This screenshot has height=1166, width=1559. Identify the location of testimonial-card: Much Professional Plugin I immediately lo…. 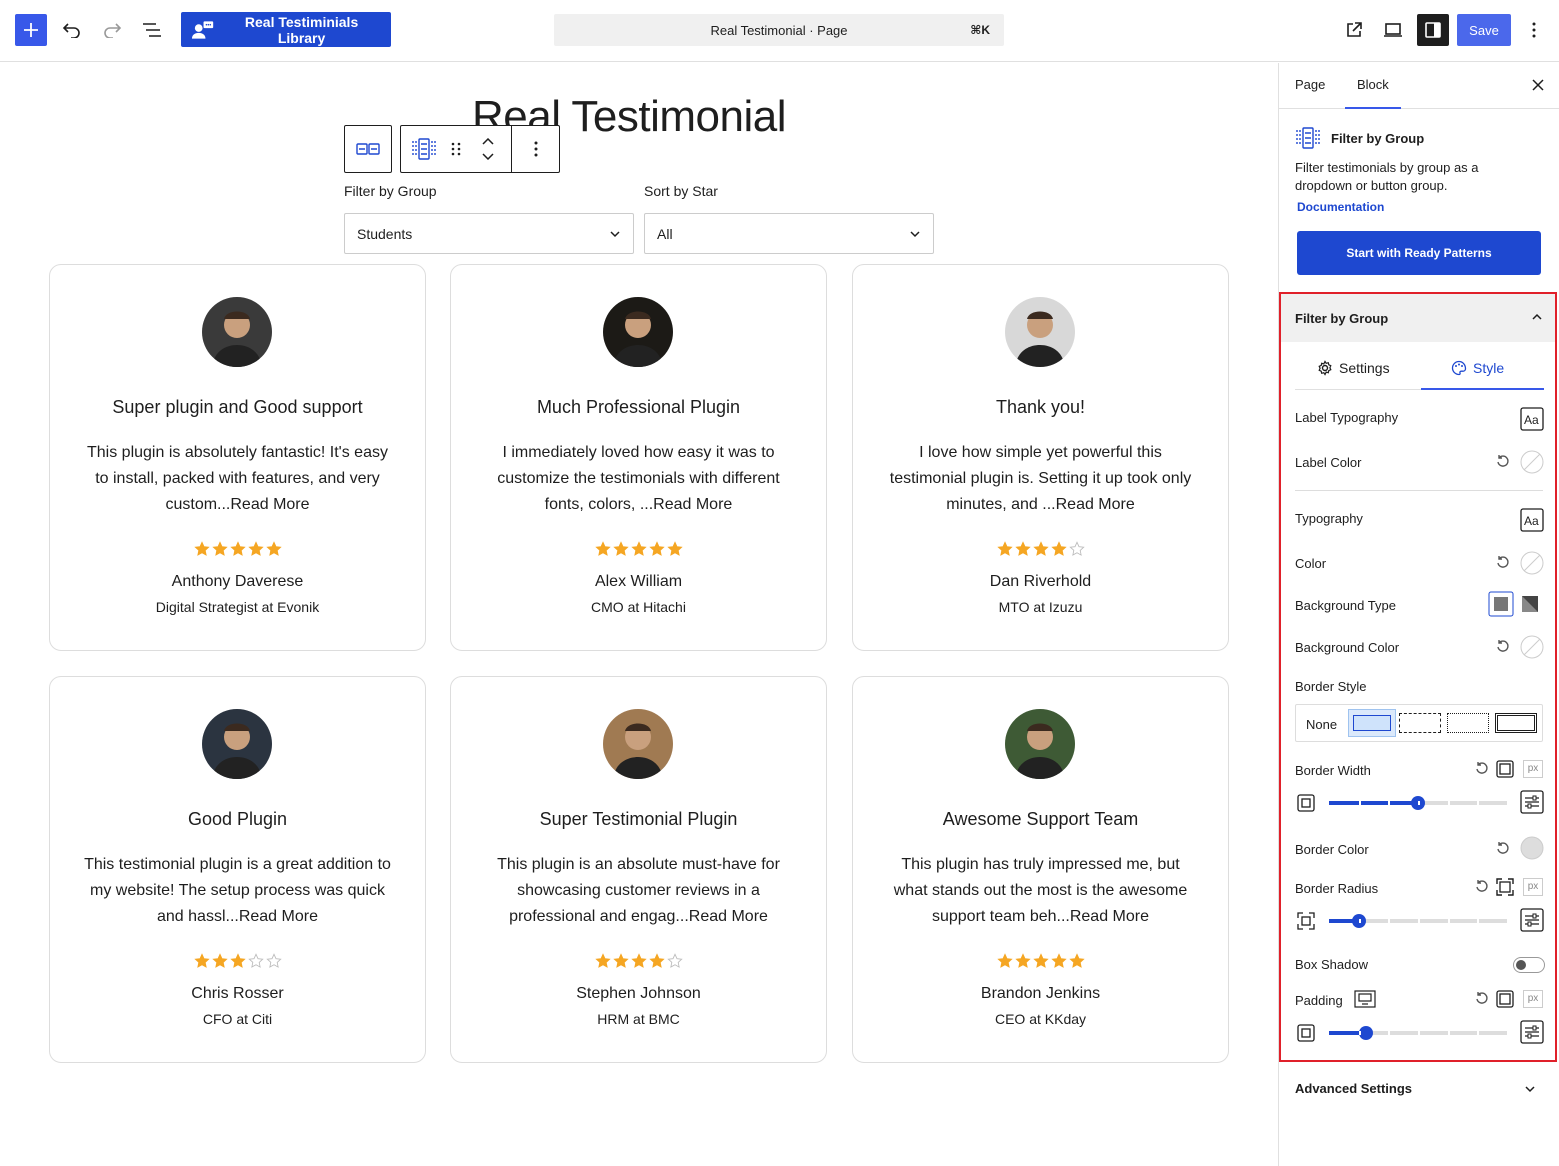
(638, 457).